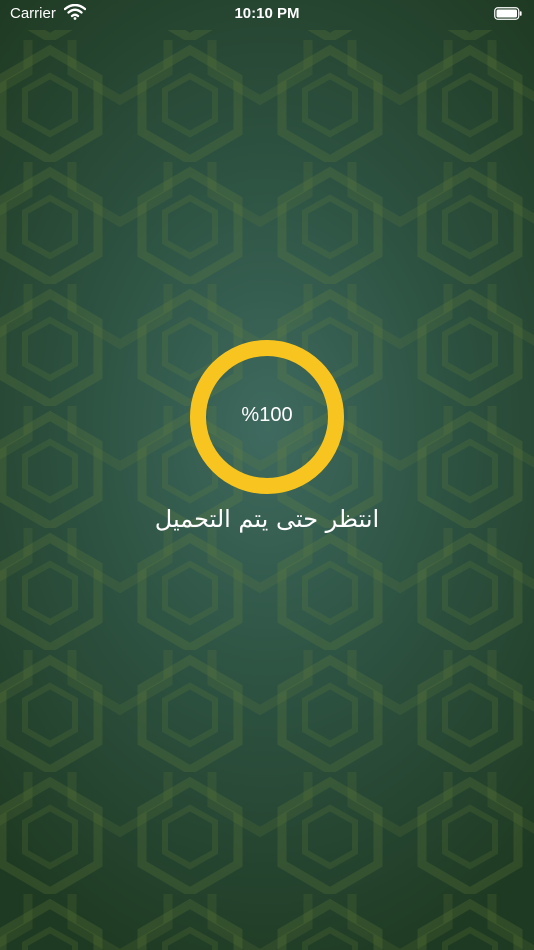 This screenshot has width=534, height=950. I want to click on battery-icon, so click(508, 13).